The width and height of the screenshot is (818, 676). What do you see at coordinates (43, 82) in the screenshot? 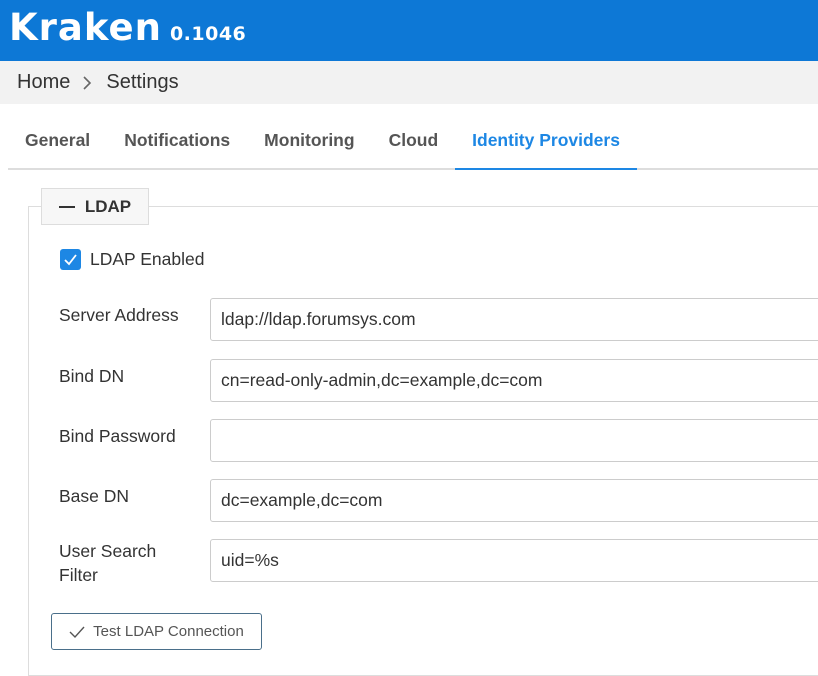
I see `breadcrumb-home: Home` at bounding box center [43, 82].